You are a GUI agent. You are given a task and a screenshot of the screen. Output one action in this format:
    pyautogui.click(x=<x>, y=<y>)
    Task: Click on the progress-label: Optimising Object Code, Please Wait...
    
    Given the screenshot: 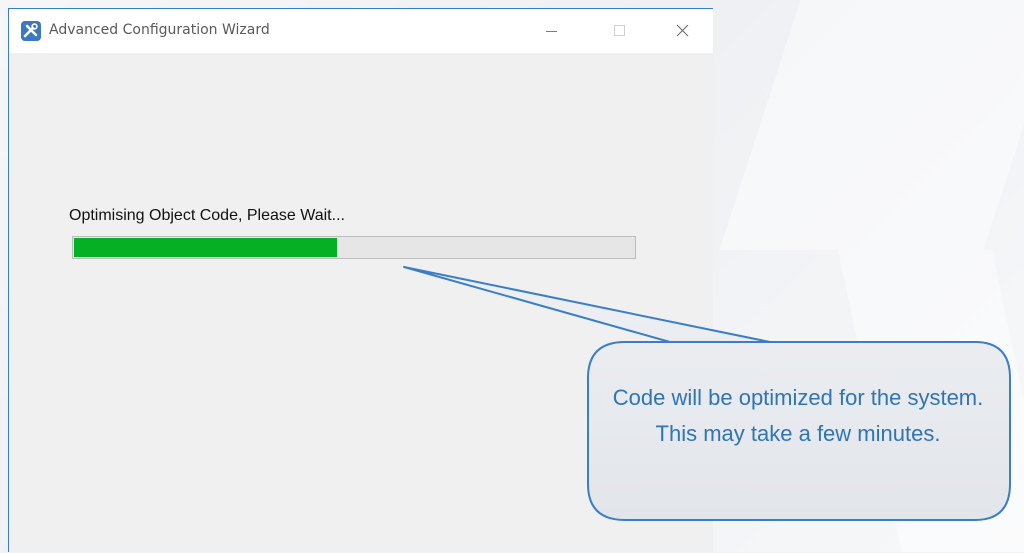 What is the action you would take?
    pyautogui.click(x=207, y=215)
    